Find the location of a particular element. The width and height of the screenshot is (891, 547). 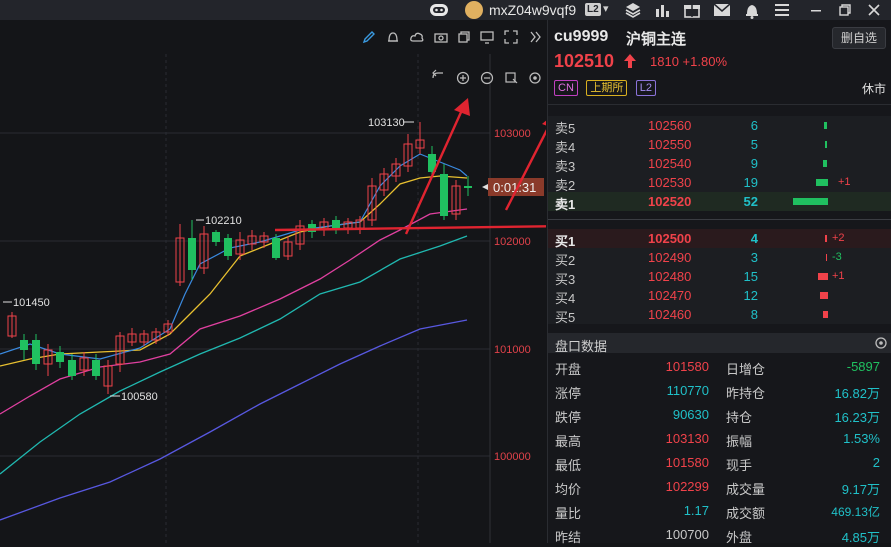

bid-volume: 8 is located at coordinates (754, 314).